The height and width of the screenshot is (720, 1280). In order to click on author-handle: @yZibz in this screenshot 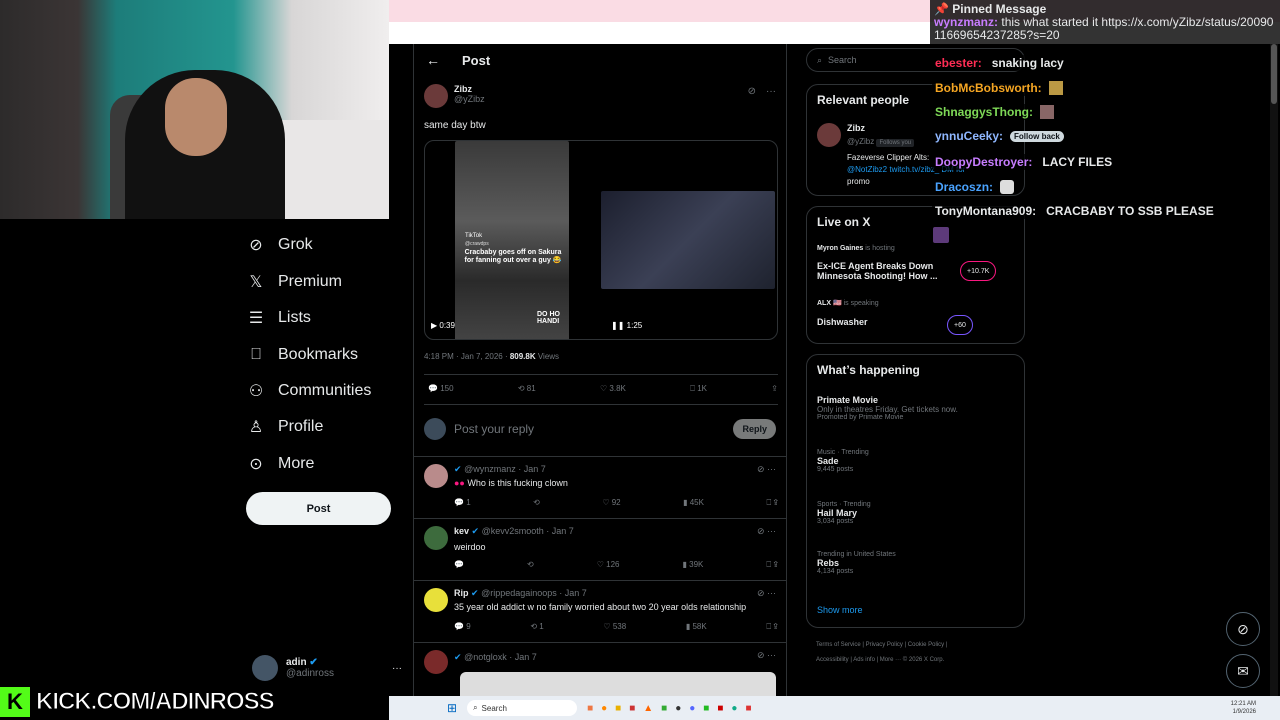, I will do `click(469, 99)`.